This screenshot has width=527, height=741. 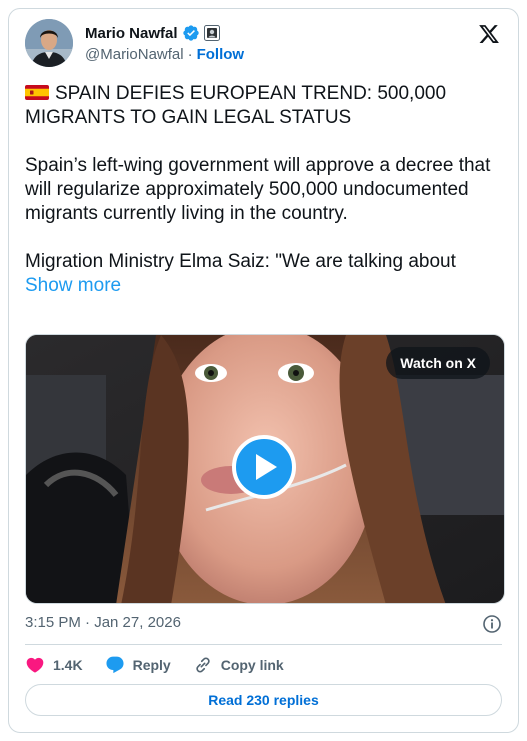 What do you see at coordinates (35, 665) in the screenshot?
I see `heart-icon` at bounding box center [35, 665].